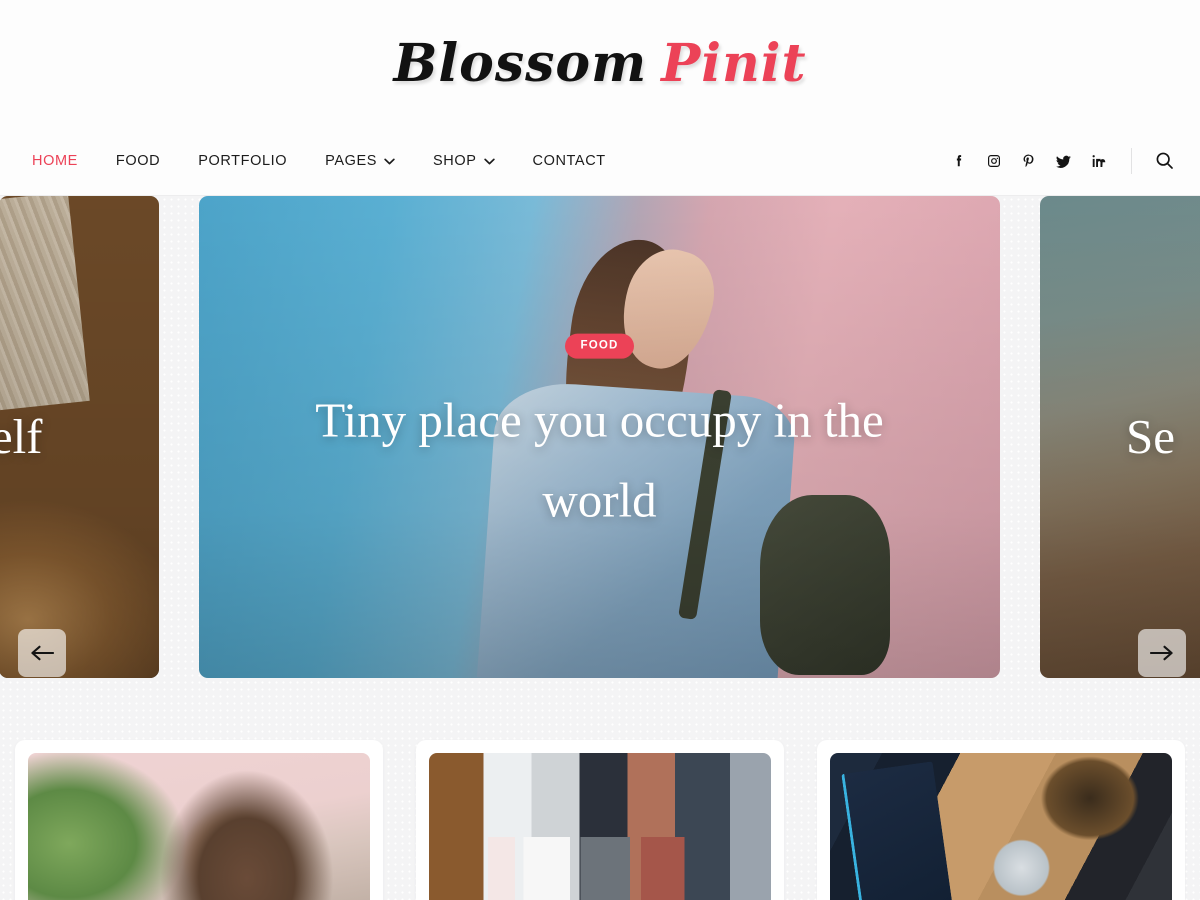  What do you see at coordinates (455, 161) in the screenshot?
I see `nav-label-shop: SHOP` at bounding box center [455, 161].